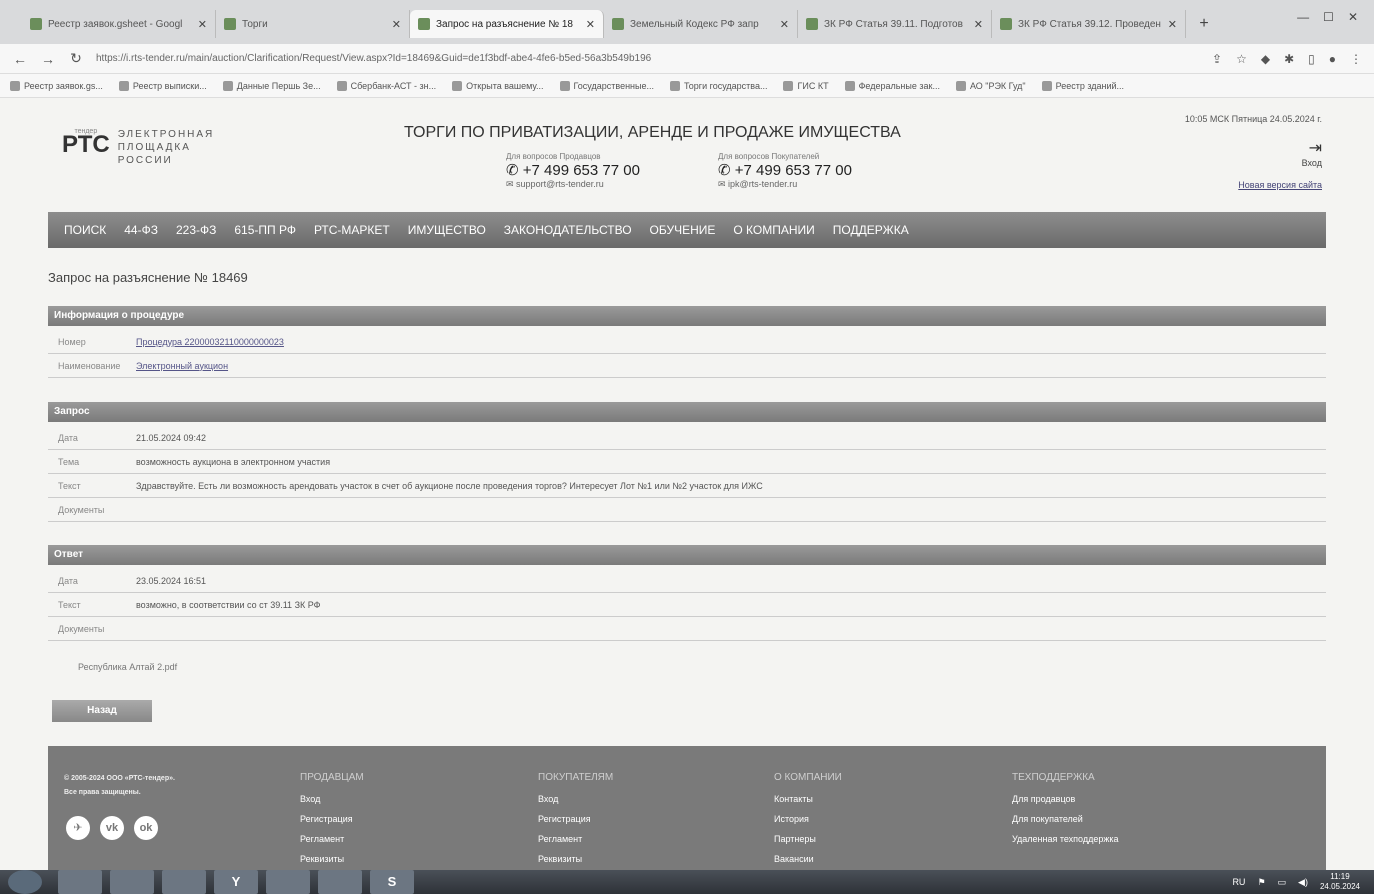 This screenshot has width=1374, height=894. What do you see at coordinates (392, 882) in the screenshot?
I see `taskbar-app-icon: S` at bounding box center [392, 882].